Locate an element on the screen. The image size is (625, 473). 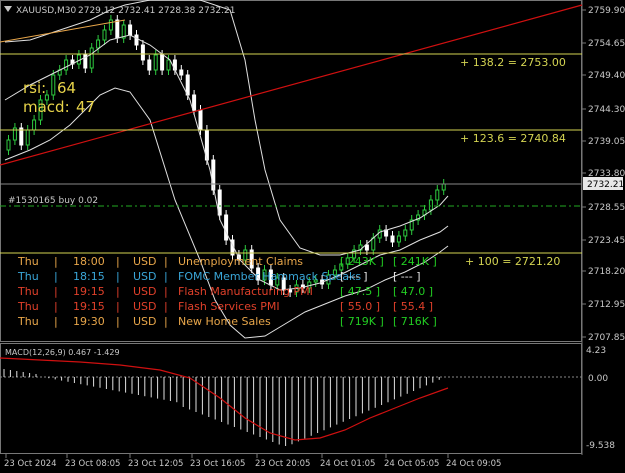
news-forecast: [ 716K ] is located at coordinates (415, 321).